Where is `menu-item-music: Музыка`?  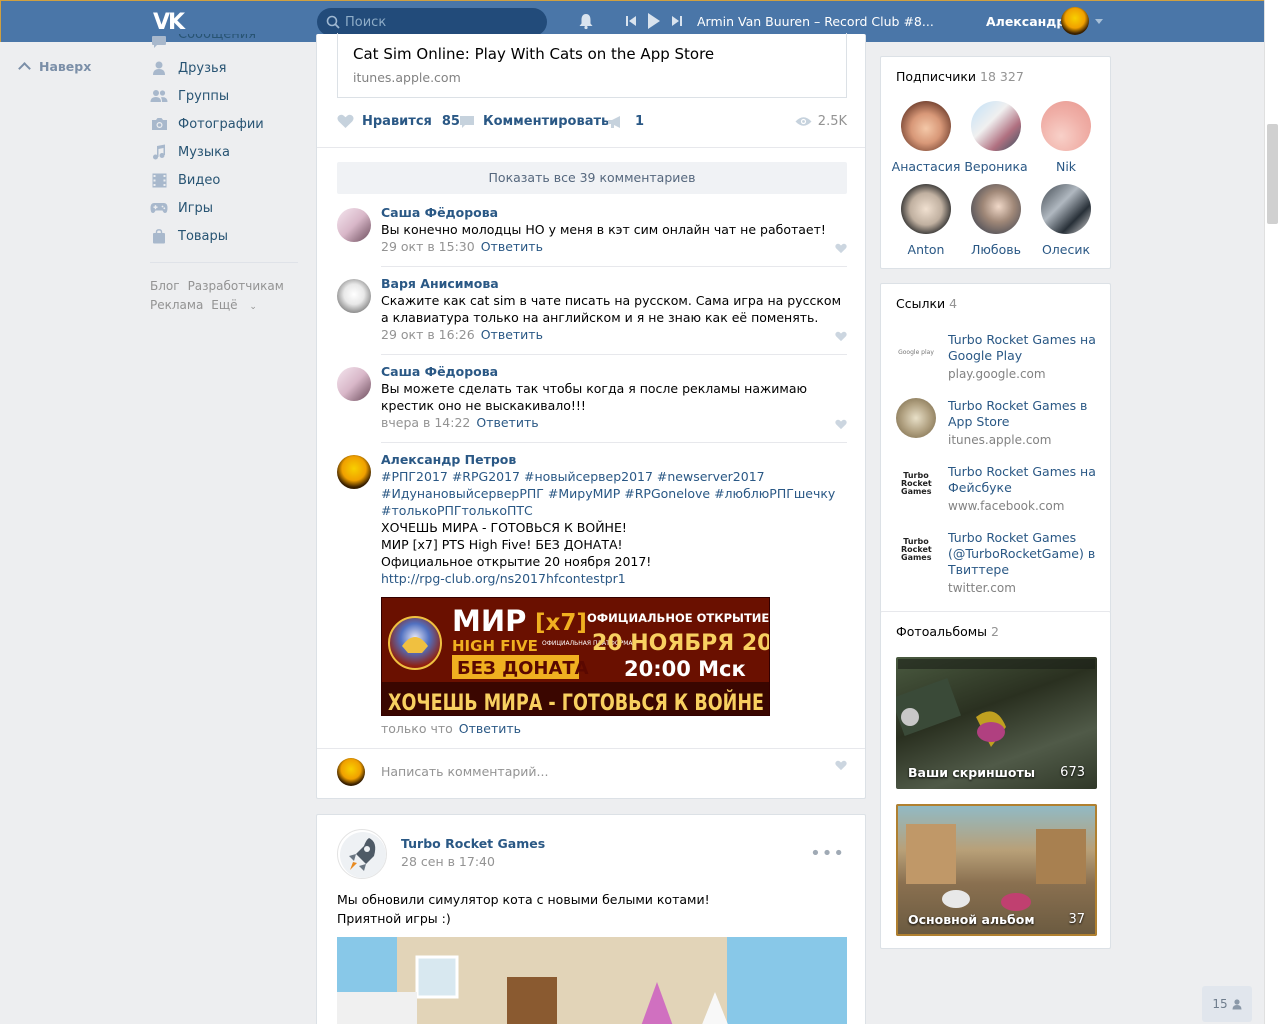 menu-item-music: Музыка is located at coordinates (225, 152).